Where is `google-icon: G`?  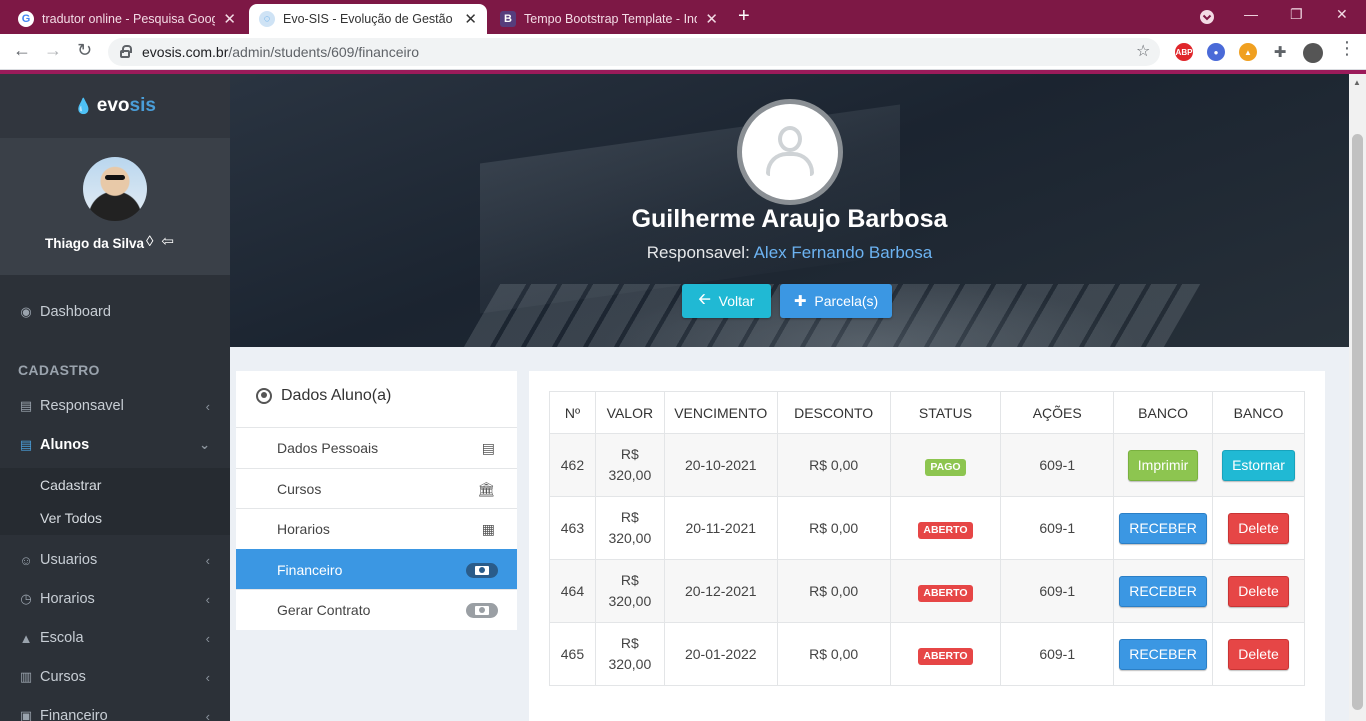
google-icon: G is located at coordinates (26, 19).